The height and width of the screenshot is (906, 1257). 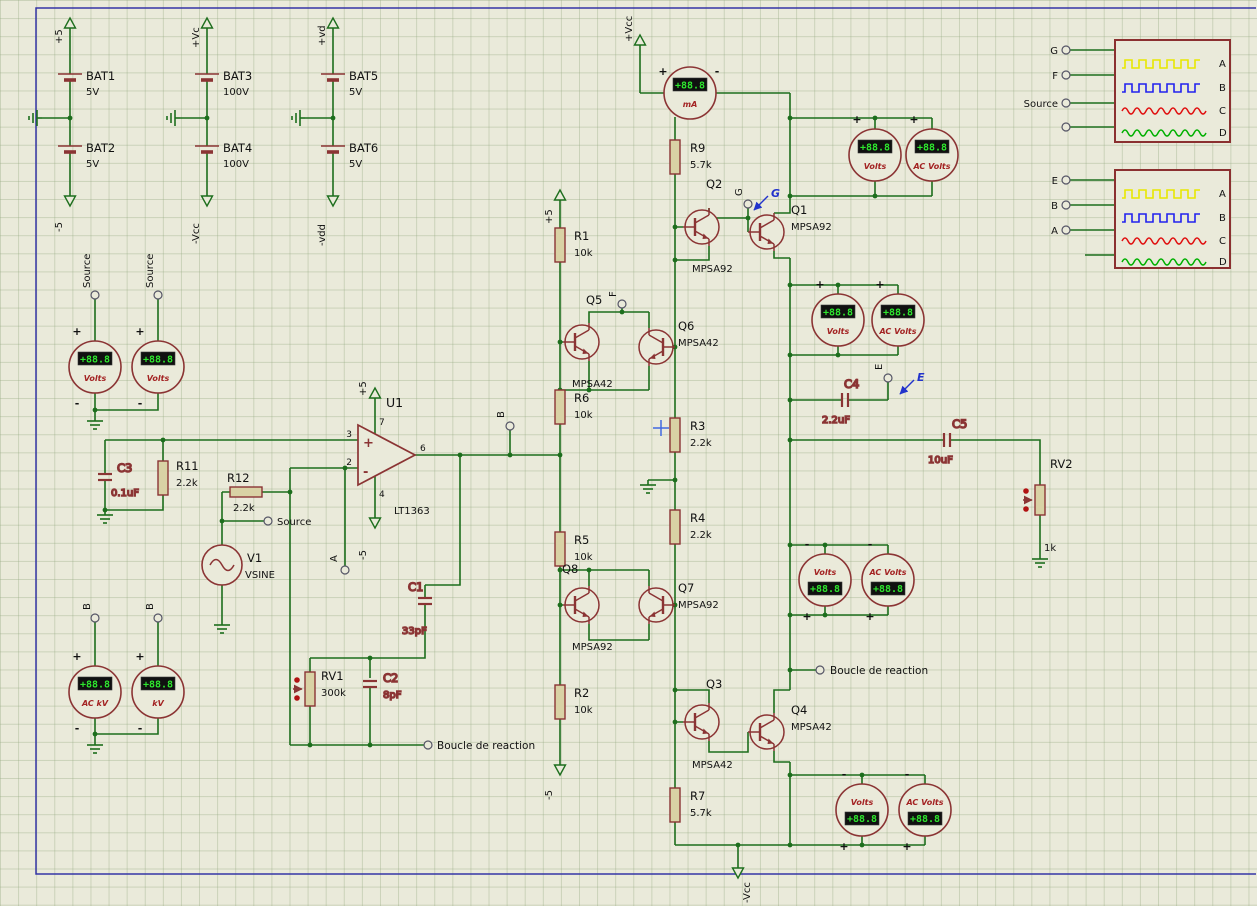 What do you see at coordinates (222, 155) in the screenshot?
I see `battery-bat4: BAT4 100V` at bounding box center [222, 155].